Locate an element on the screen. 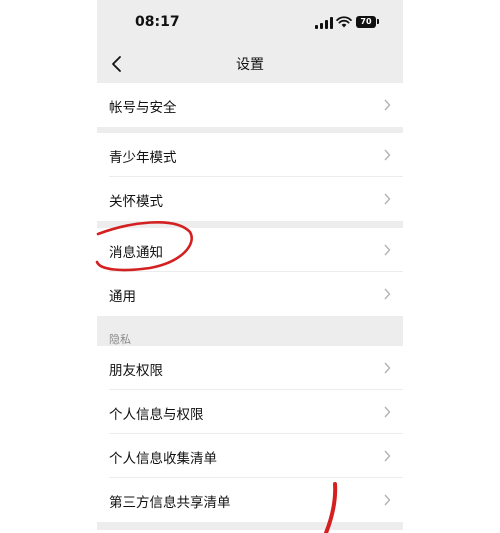  status-time: 08:17 is located at coordinates (157, 22).